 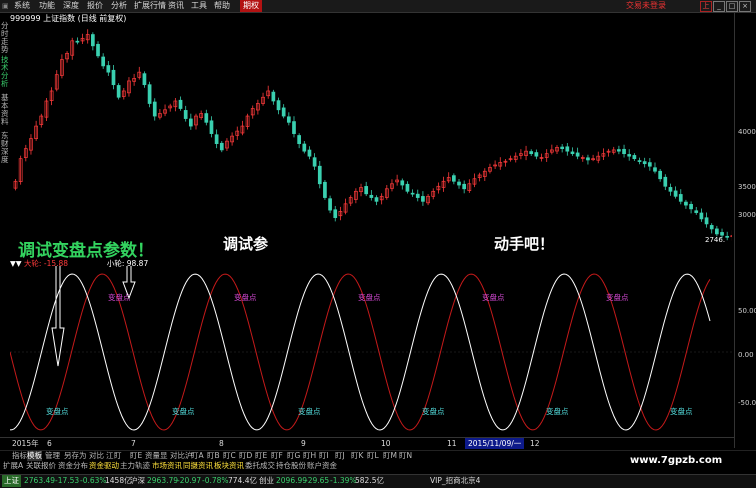 What do you see at coordinates (266, 481) in the screenshot?
I see `cy-label: 创业` at bounding box center [266, 481].